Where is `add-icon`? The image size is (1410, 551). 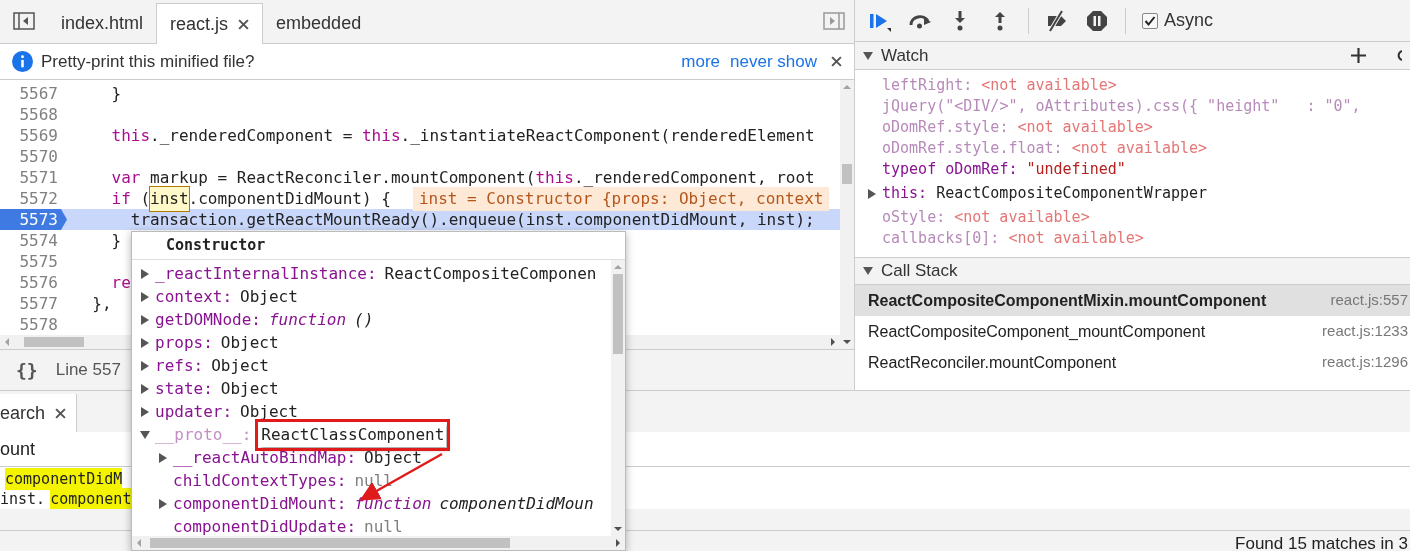
add-icon is located at coordinates (1358, 55).